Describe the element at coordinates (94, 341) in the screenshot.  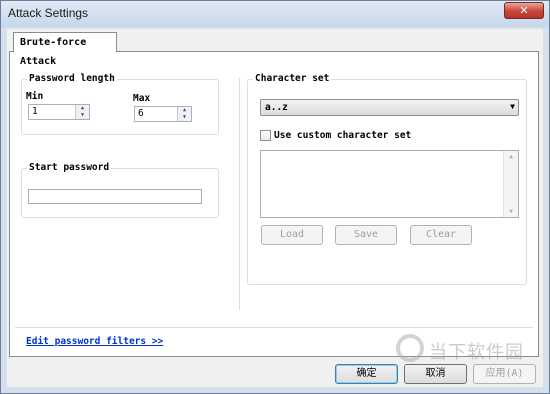
I see `edit-password-filters-link: Edit password filters >>` at that location.